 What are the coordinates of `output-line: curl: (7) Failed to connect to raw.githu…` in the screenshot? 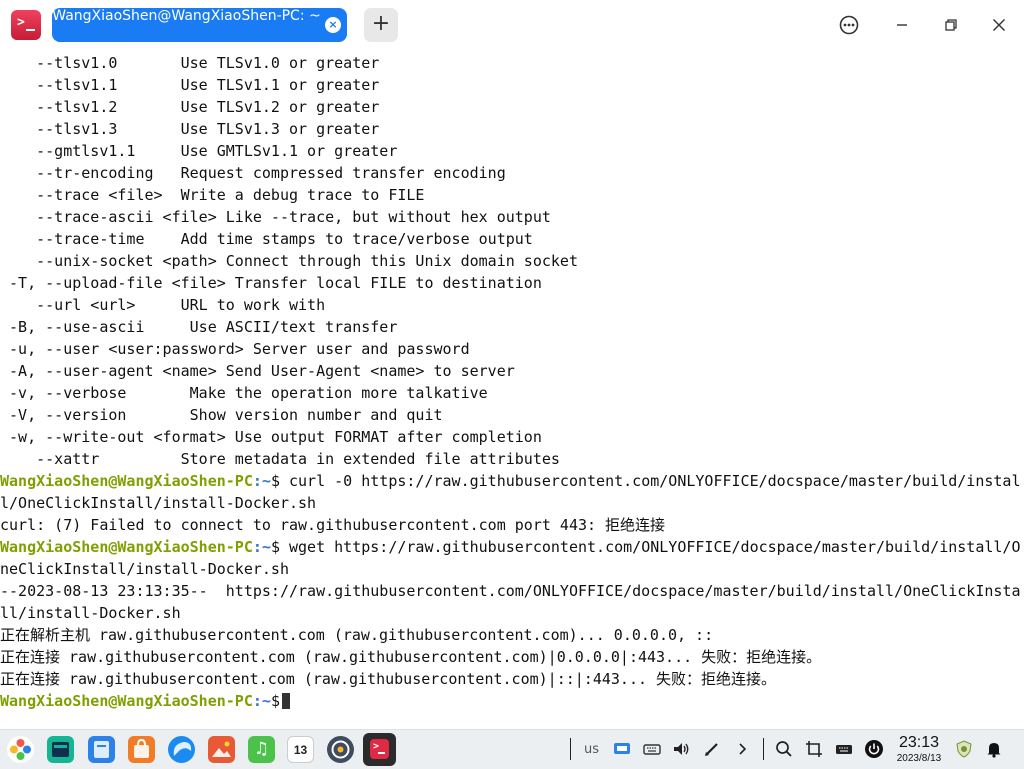 It's located at (510, 525).